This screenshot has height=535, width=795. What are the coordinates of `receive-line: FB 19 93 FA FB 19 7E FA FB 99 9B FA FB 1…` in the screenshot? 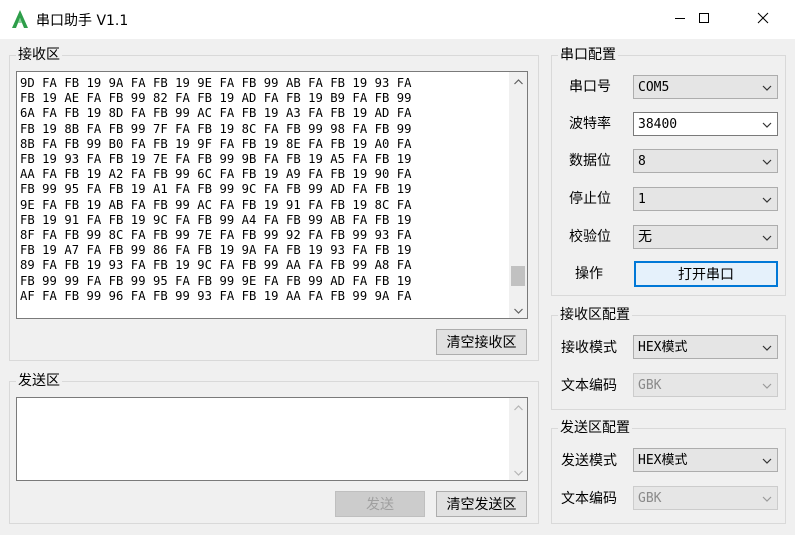 It's located at (216, 159).